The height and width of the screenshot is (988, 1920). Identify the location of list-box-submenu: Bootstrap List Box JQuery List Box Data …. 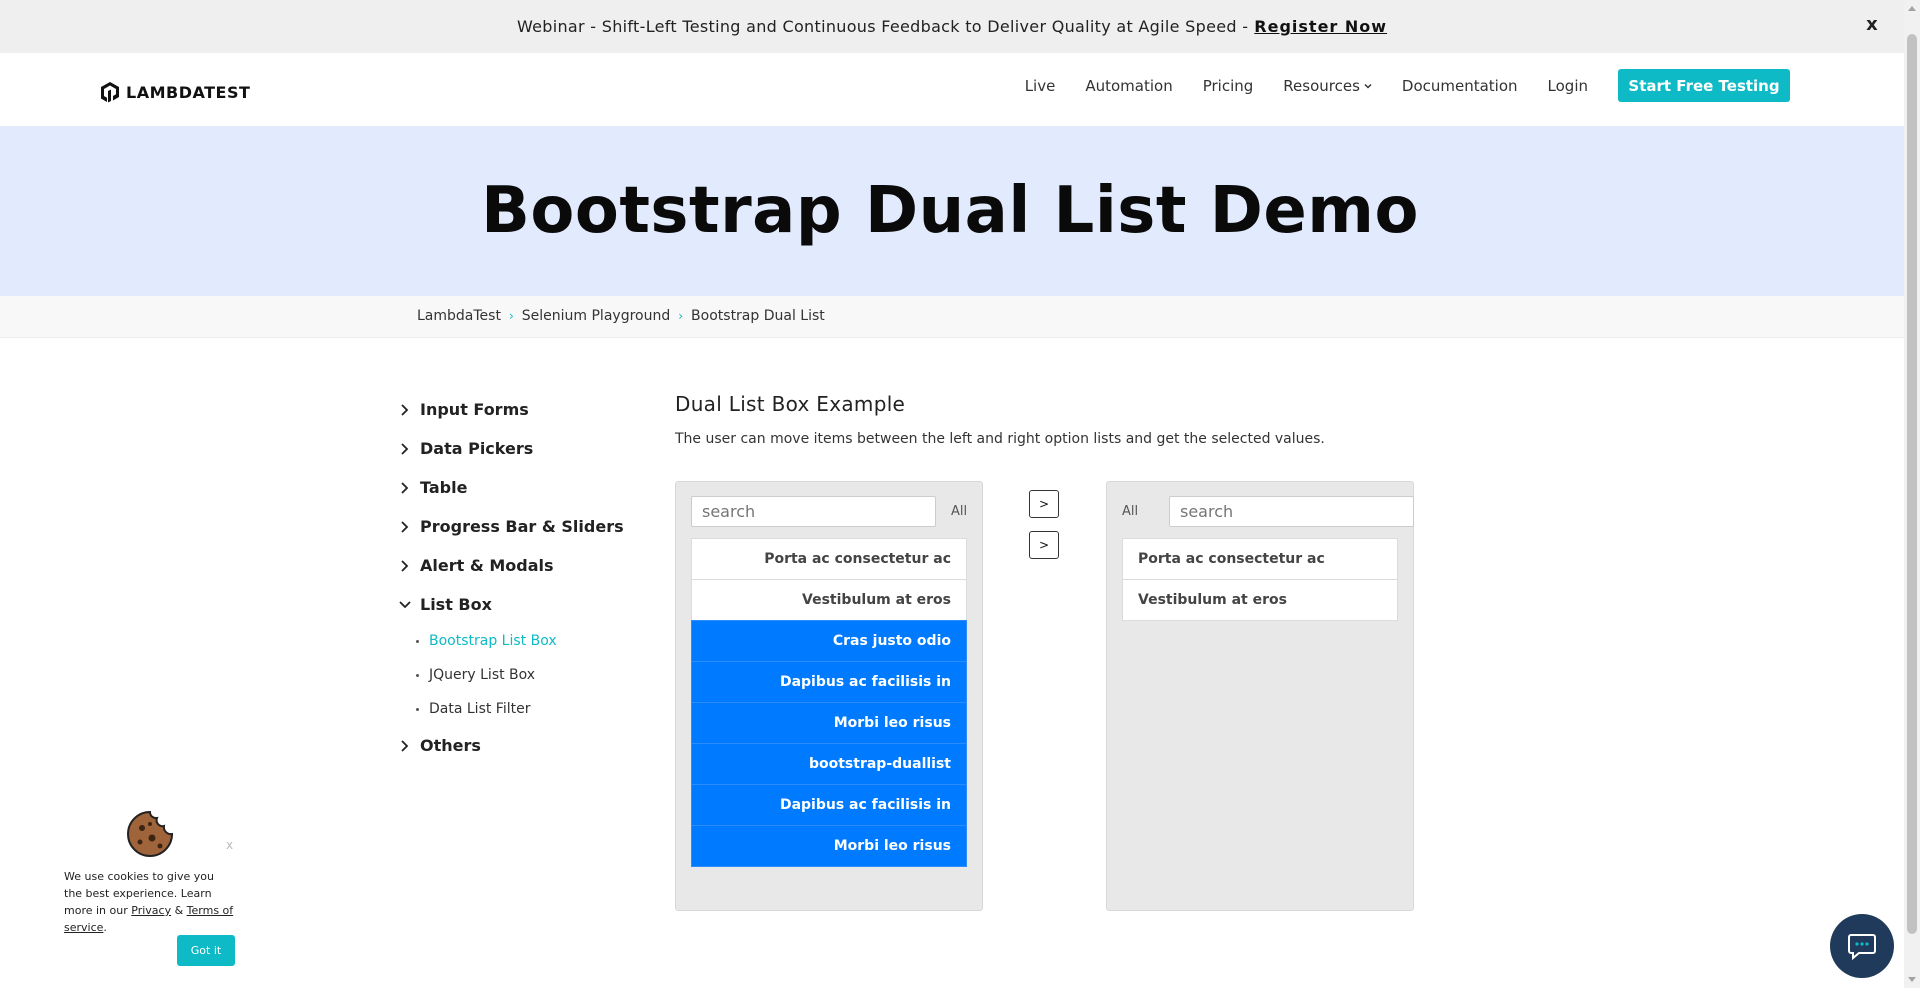
(513, 675).